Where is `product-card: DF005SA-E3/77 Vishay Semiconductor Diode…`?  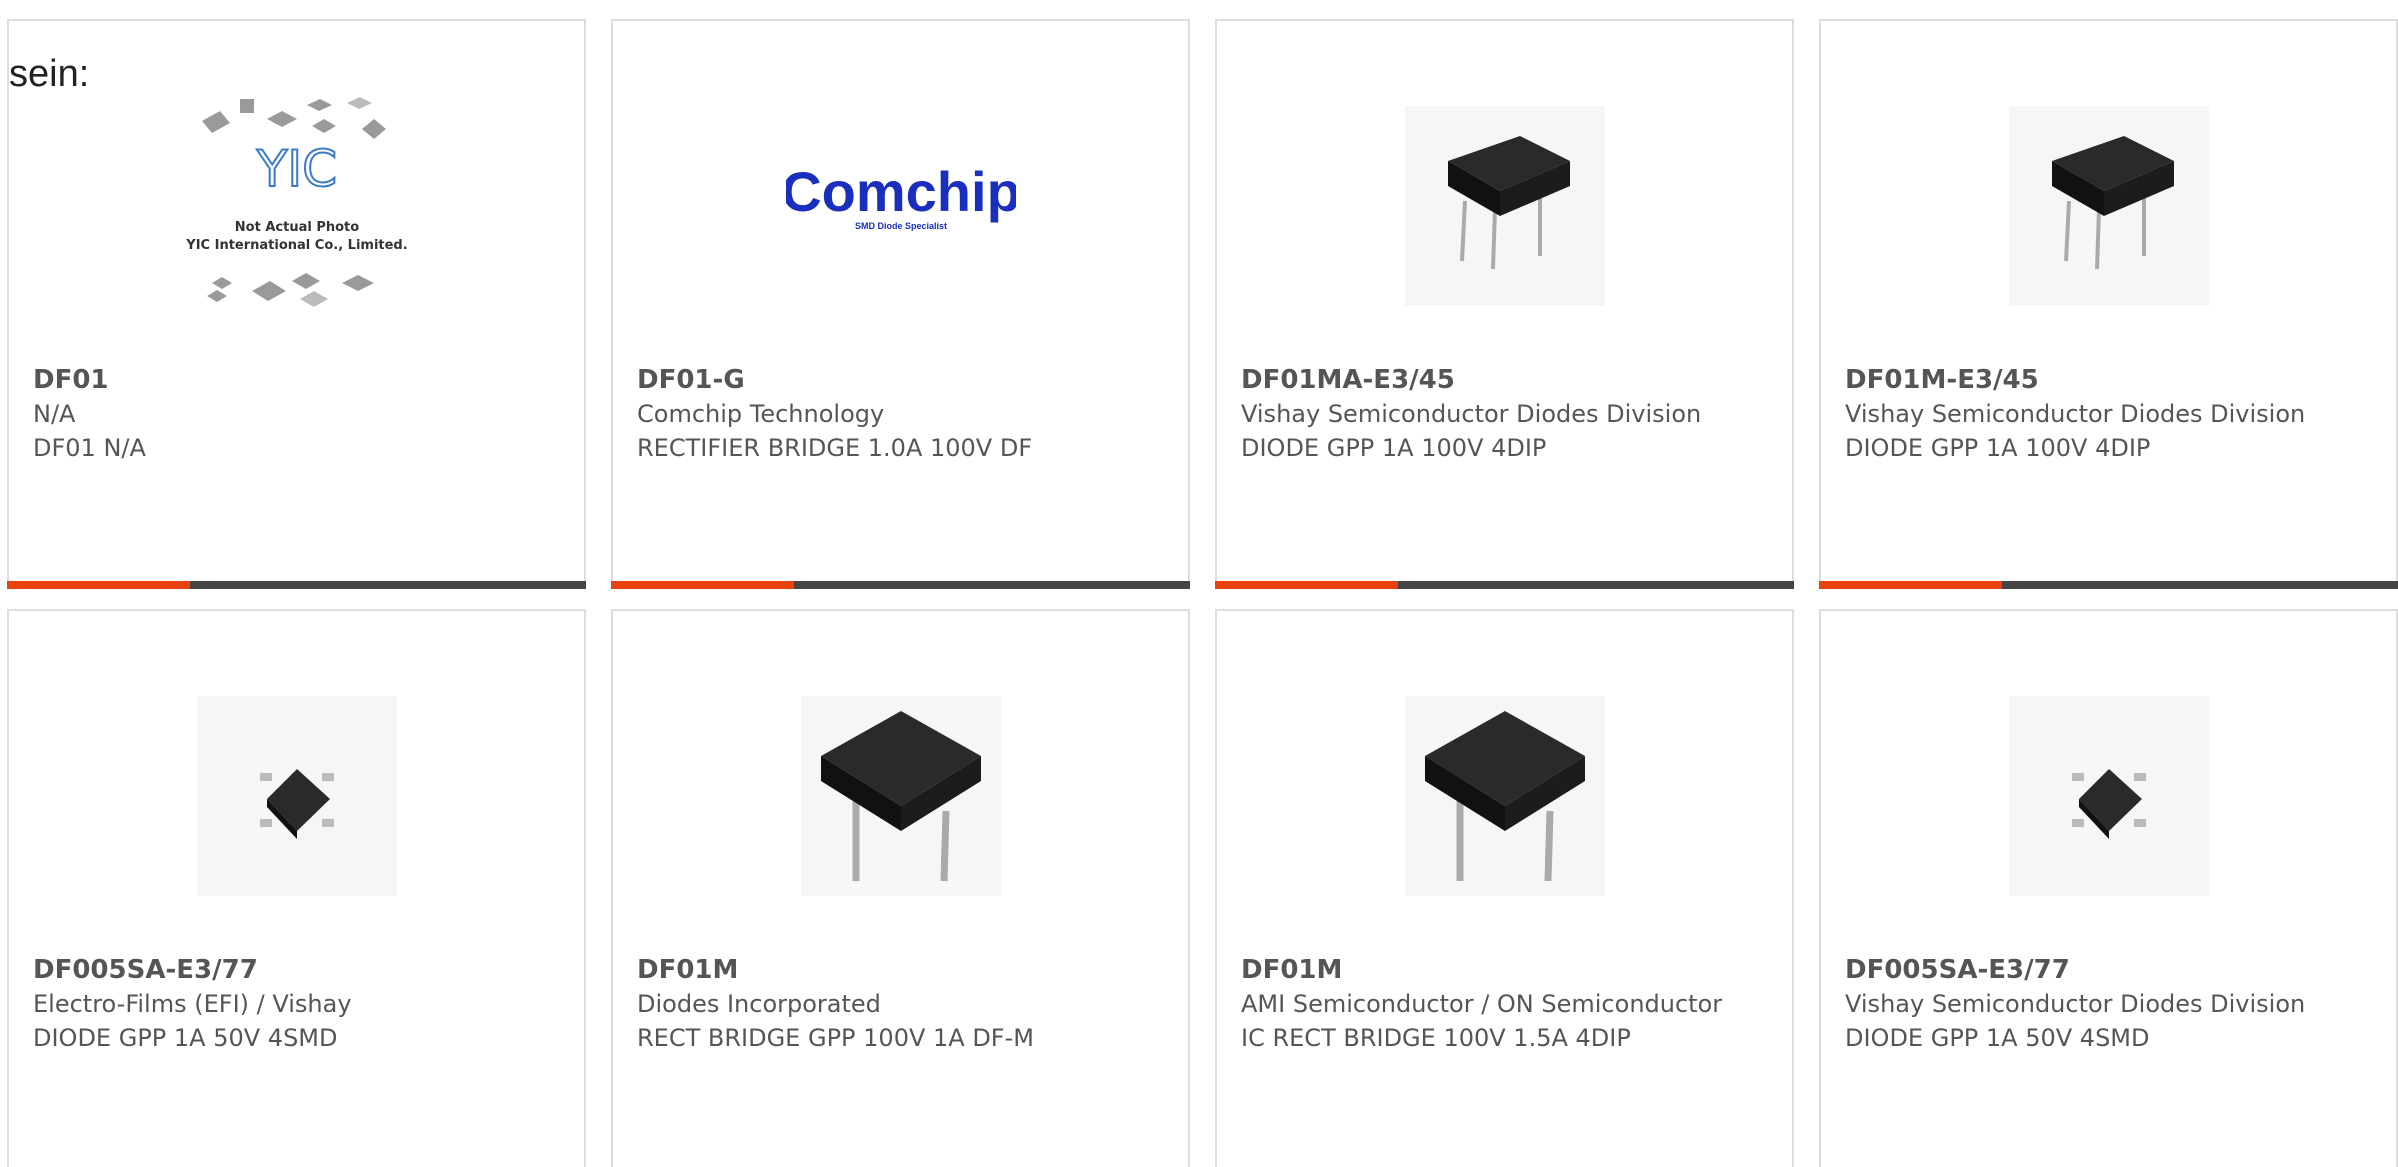
product-card: DF005SA-E3/77 Vishay Semiconductor Diode… is located at coordinates (2108, 888).